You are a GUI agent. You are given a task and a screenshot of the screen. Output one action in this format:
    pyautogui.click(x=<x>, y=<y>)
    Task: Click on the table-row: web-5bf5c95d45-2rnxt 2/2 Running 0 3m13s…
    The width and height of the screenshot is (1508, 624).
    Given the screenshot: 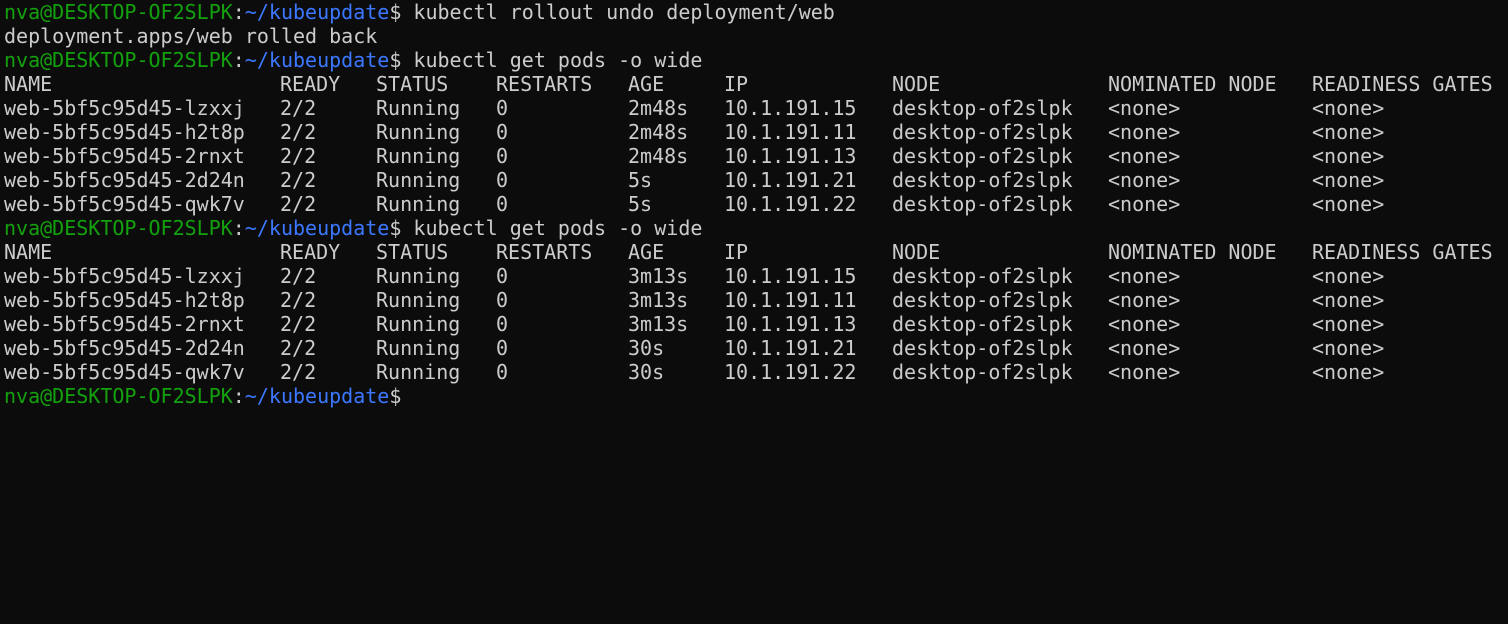 What is the action you would take?
    pyautogui.click(x=756, y=324)
    